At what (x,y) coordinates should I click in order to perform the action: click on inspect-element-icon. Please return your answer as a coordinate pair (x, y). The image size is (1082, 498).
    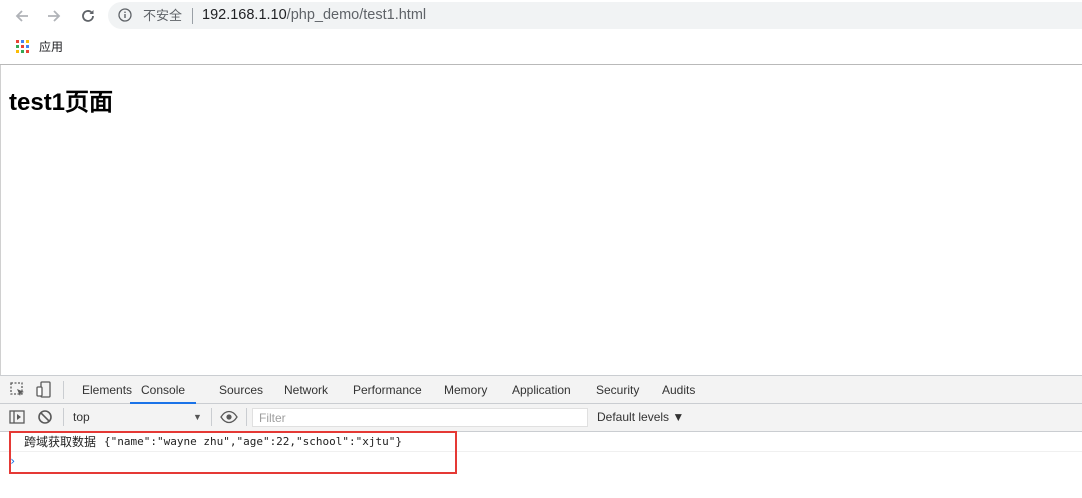
    Looking at the image, I should click on (18, 390).